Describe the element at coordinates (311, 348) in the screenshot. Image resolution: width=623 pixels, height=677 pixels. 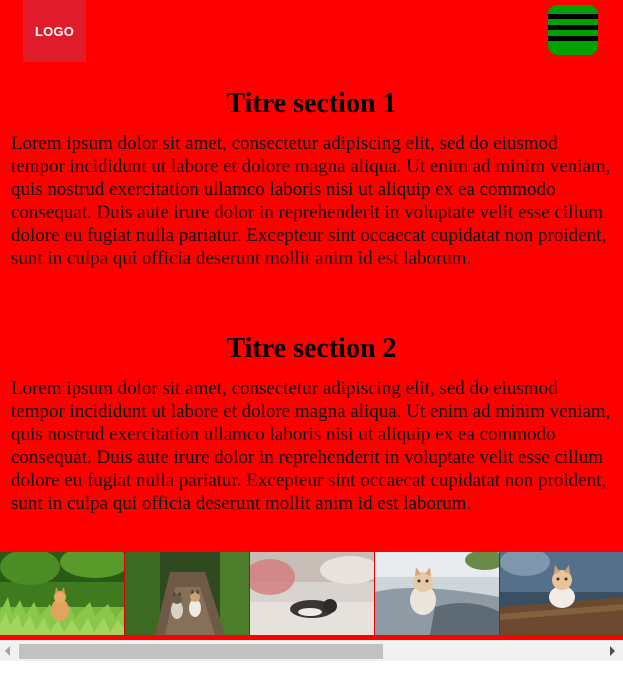
I see `section-2-title: Titre section 2` at that location.